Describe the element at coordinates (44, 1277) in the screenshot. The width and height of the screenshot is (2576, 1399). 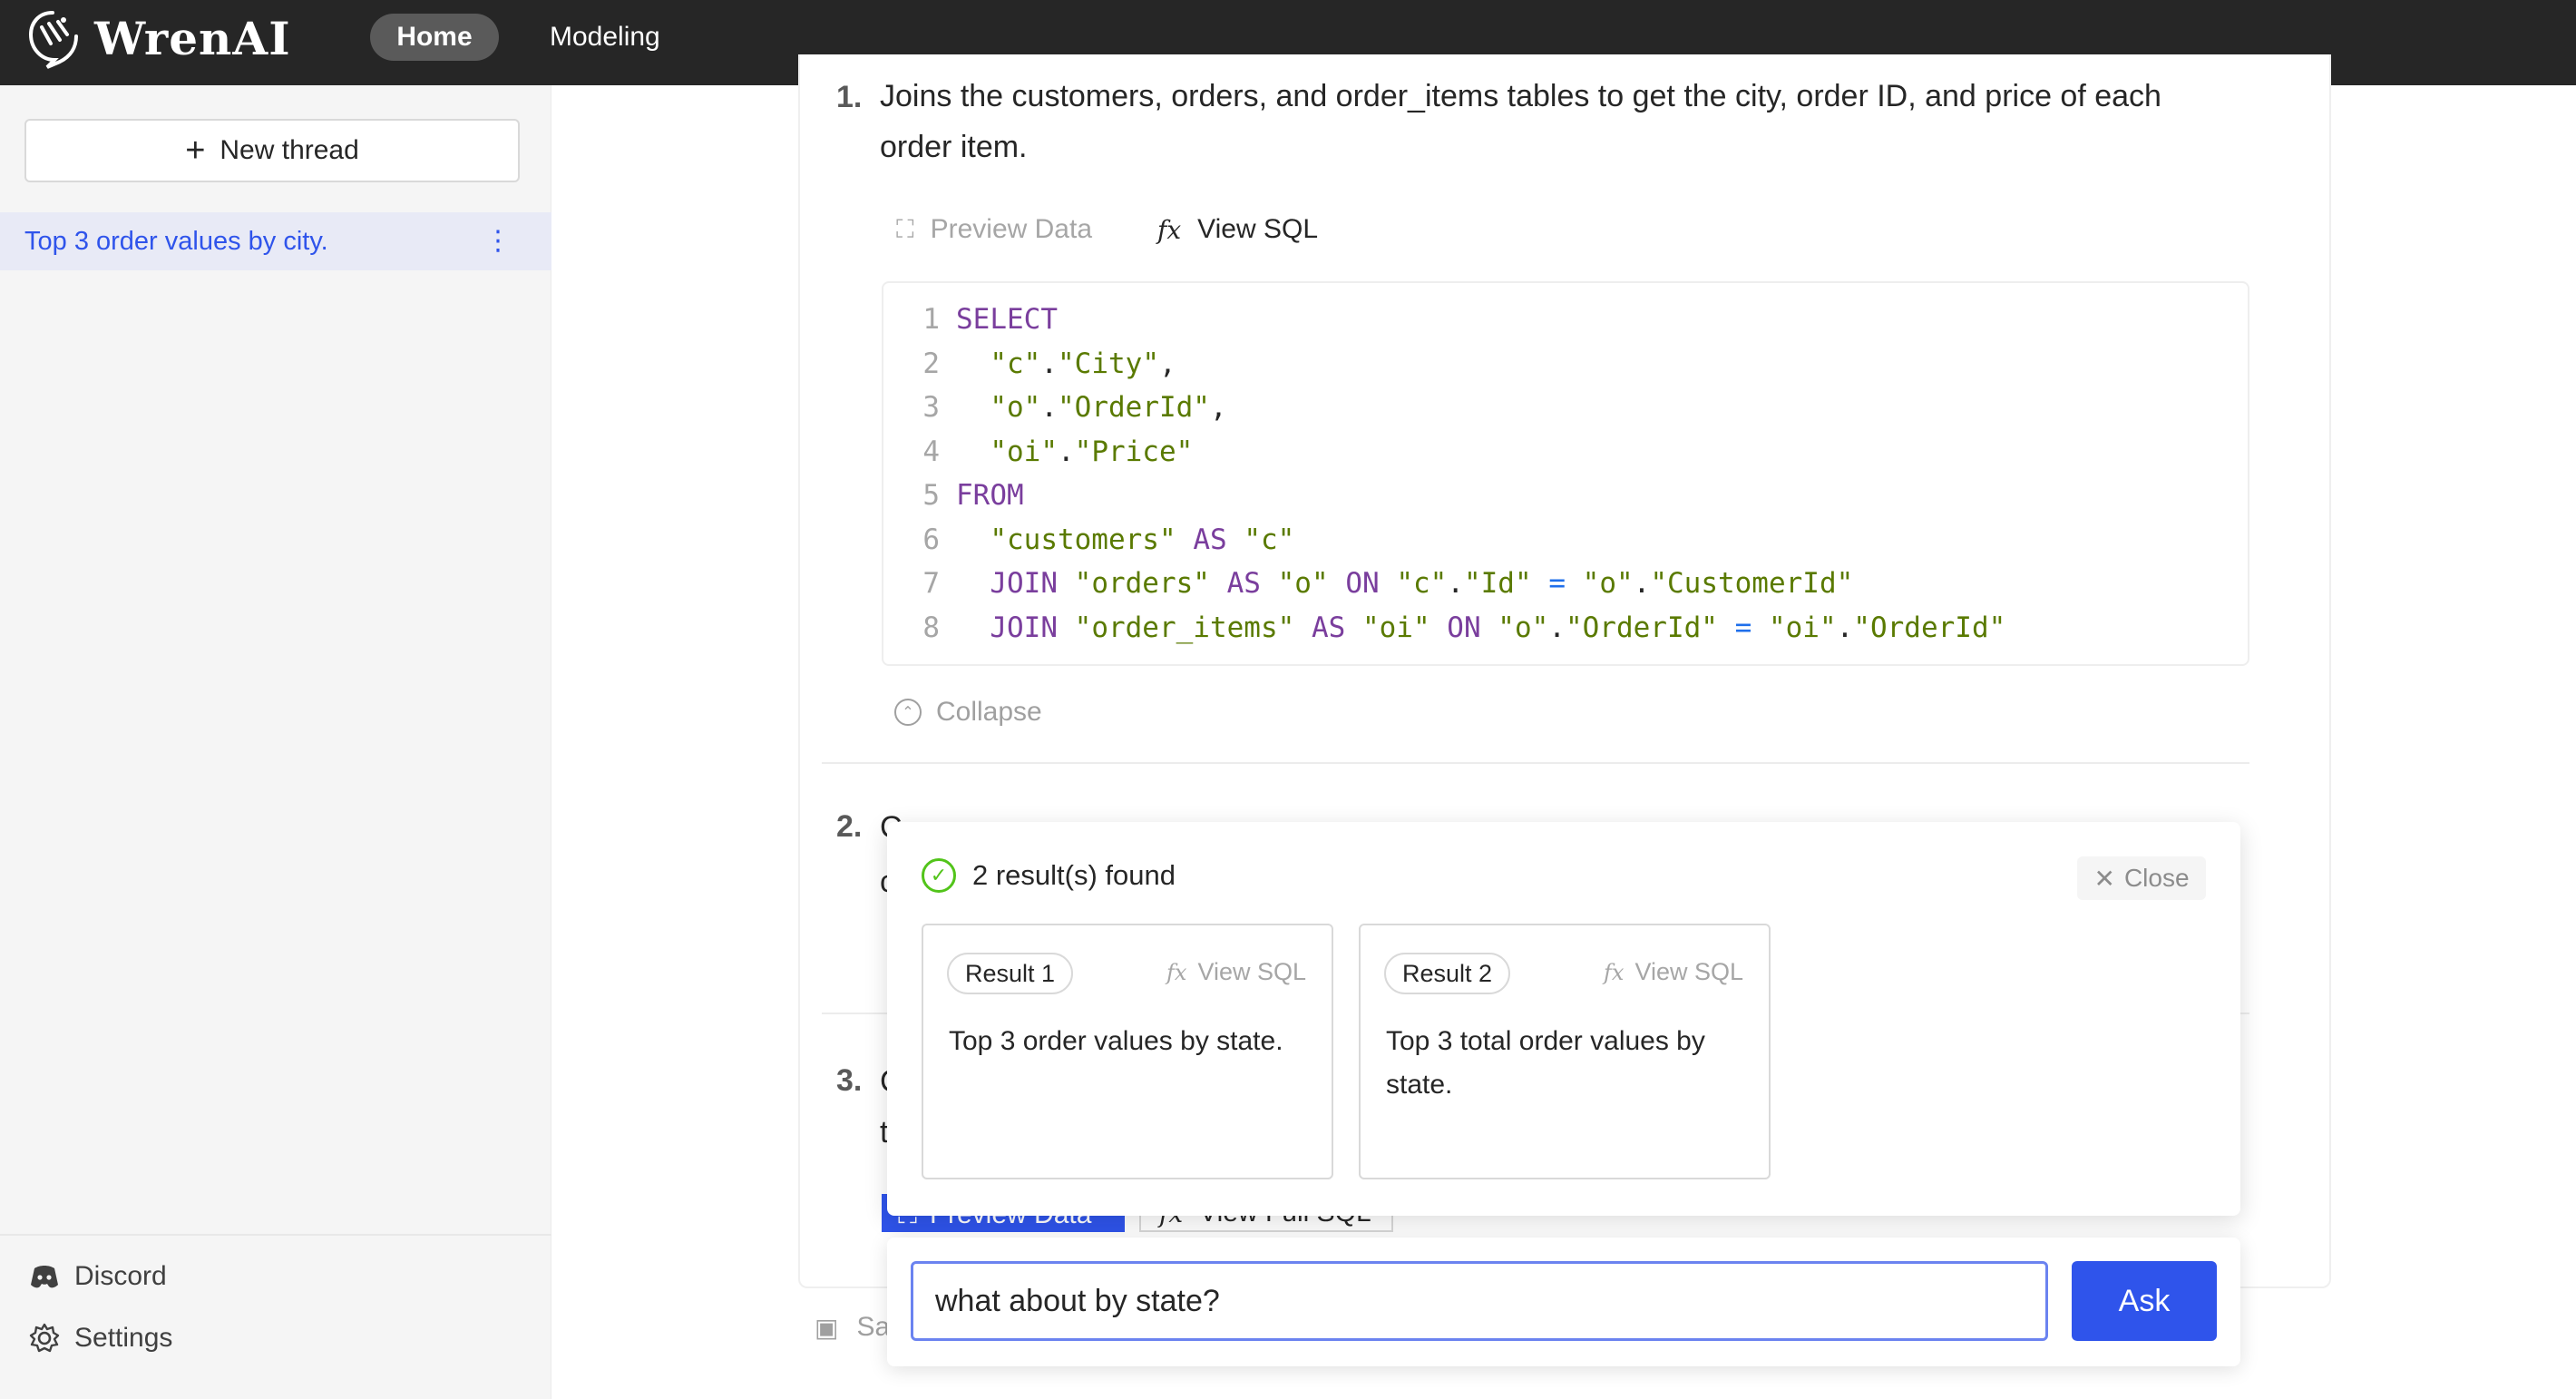
I see `discord-icon` at that location.